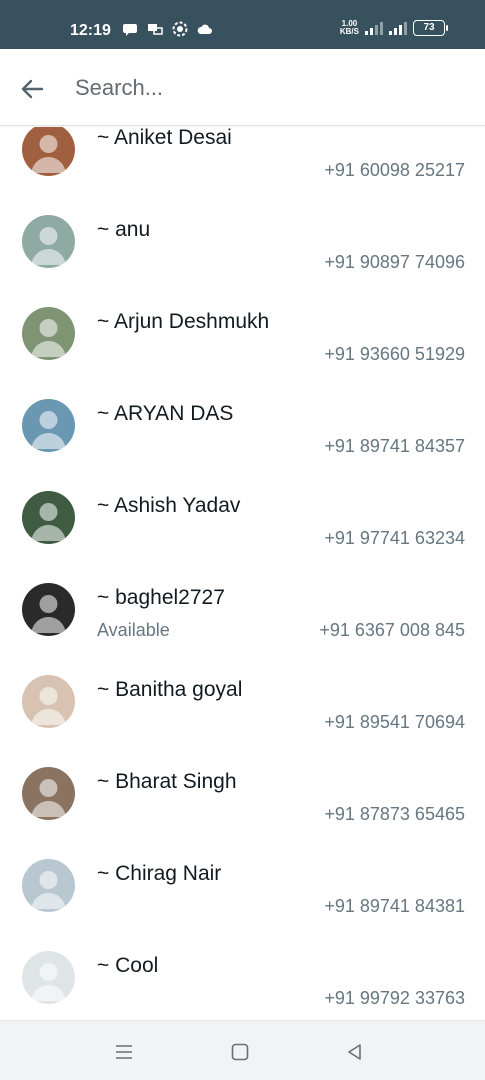  I want to click on notification-icons, so click(167, 29).